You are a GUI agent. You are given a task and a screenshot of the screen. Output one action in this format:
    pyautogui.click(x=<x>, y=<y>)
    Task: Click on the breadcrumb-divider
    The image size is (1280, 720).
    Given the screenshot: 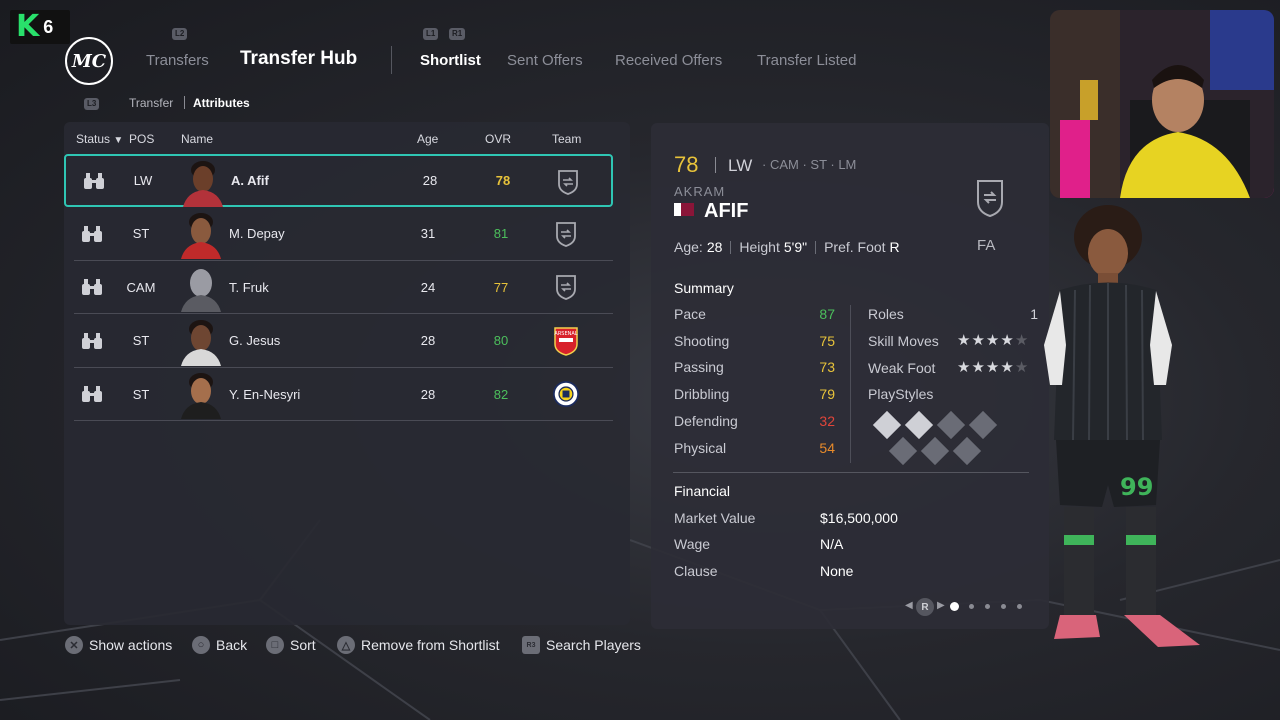 What is the action you would take?
    pyautogui.click(x=184, y=102)
    